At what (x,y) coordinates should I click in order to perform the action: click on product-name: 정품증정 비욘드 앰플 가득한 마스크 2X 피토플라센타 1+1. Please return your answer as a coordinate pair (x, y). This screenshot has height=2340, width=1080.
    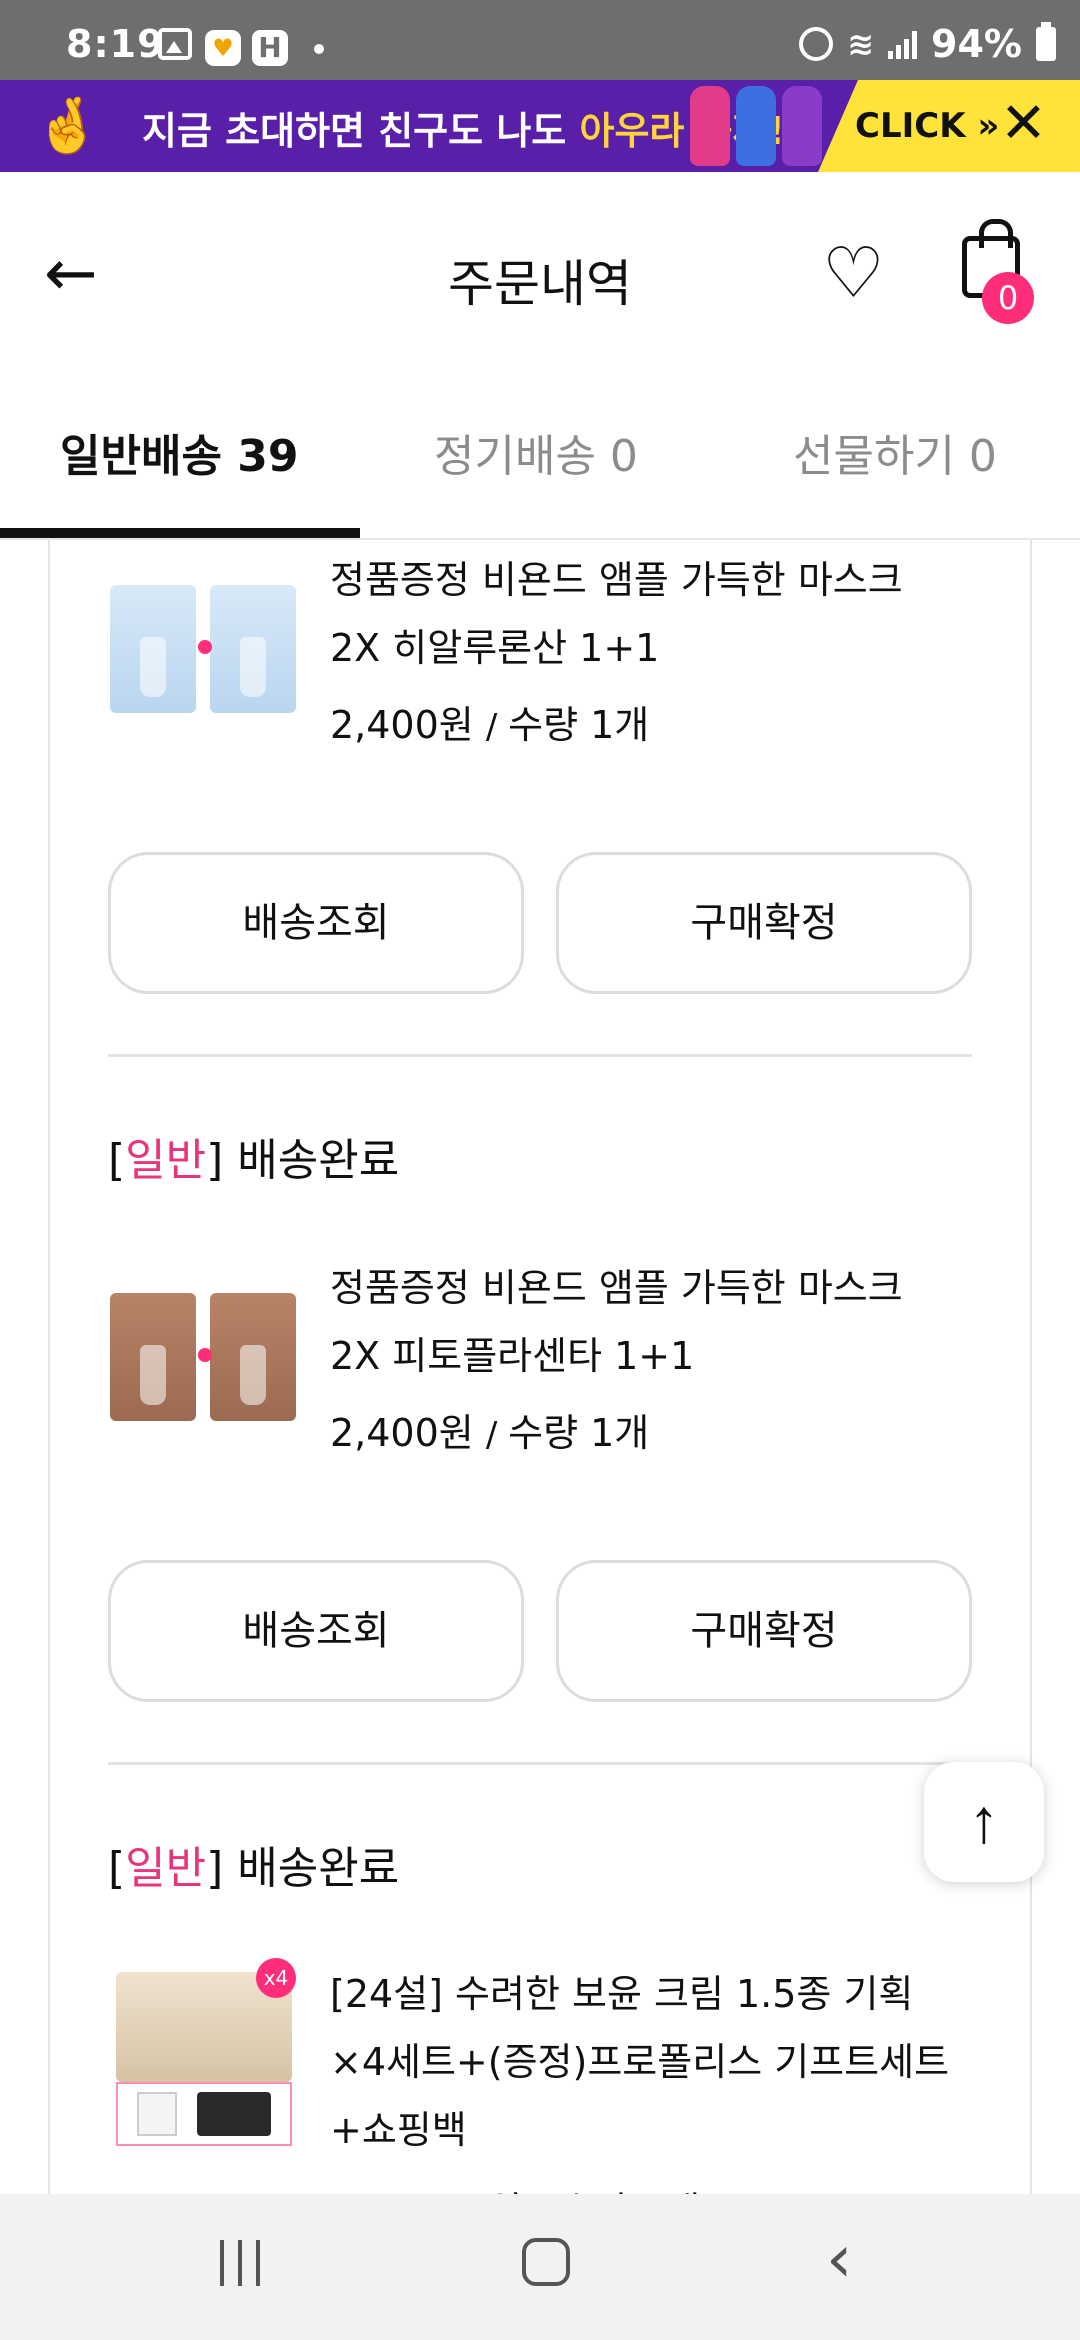
    Looking at the image, I should click on (670, 1322).